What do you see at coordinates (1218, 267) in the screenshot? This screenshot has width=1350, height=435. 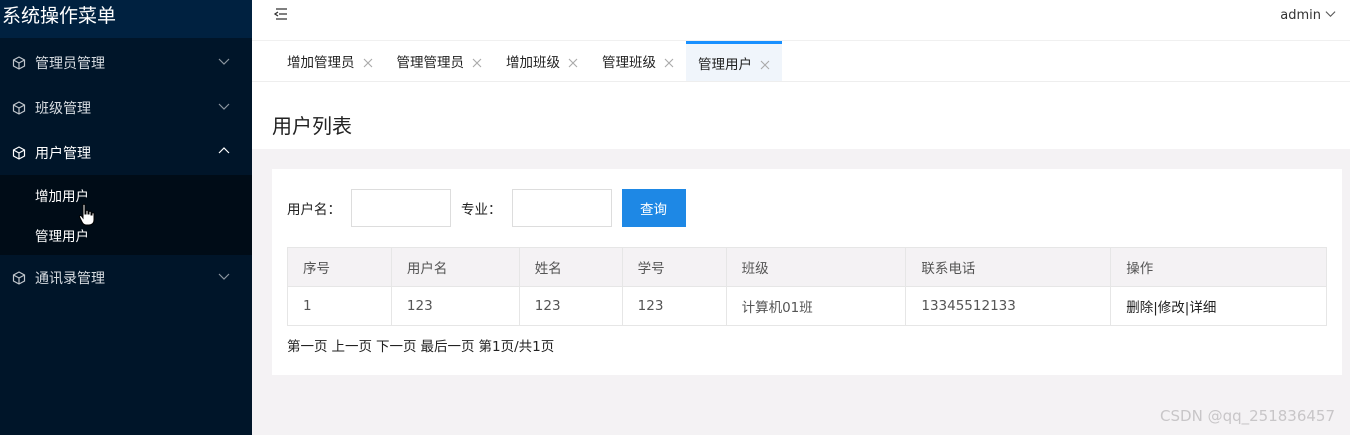 I see `column-header: 操作` at bounding box center [1218, 267].